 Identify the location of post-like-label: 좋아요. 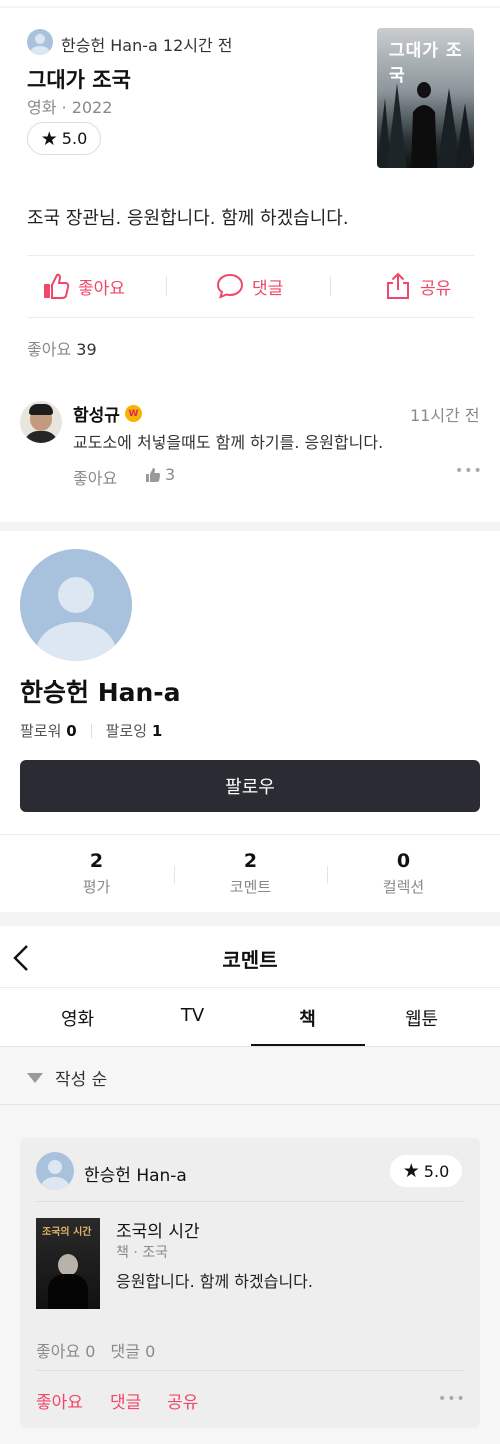
(101, 288).